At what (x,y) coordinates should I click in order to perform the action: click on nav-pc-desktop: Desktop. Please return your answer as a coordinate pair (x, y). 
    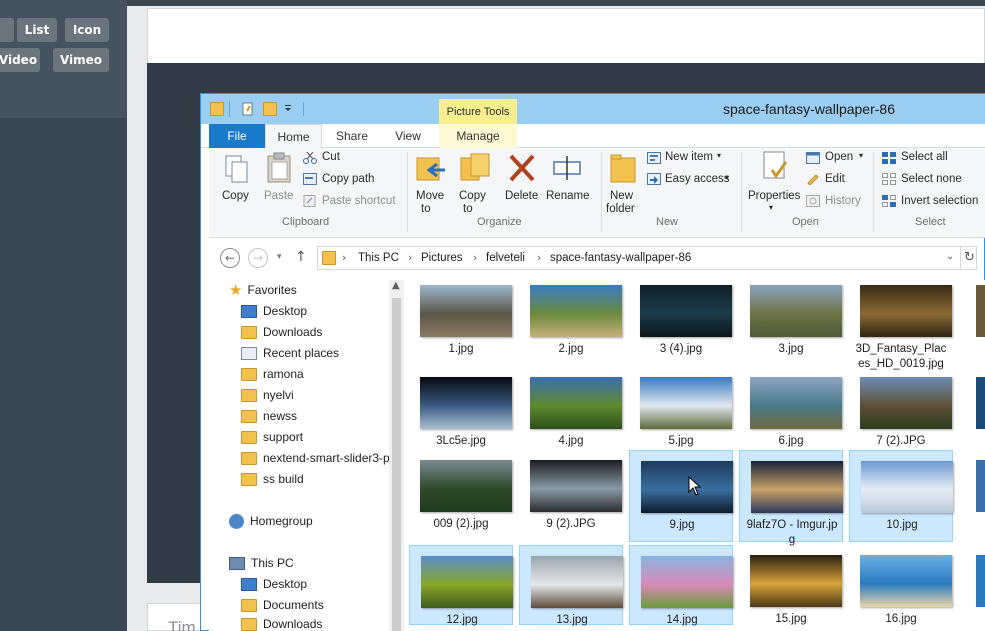
    Looking at the image, I should click on (274, 584).